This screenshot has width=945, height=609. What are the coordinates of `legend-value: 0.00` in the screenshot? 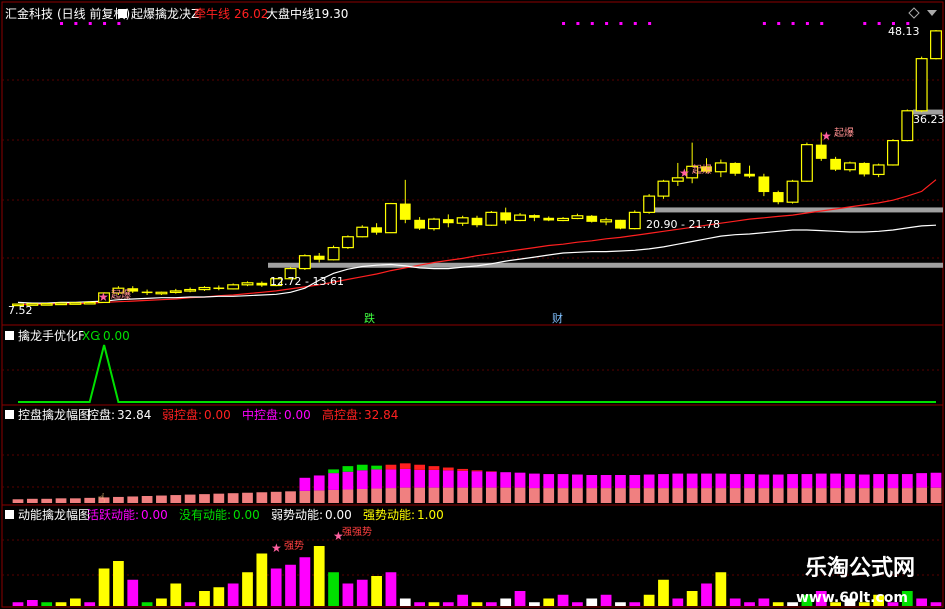 It's located at (297, 415).